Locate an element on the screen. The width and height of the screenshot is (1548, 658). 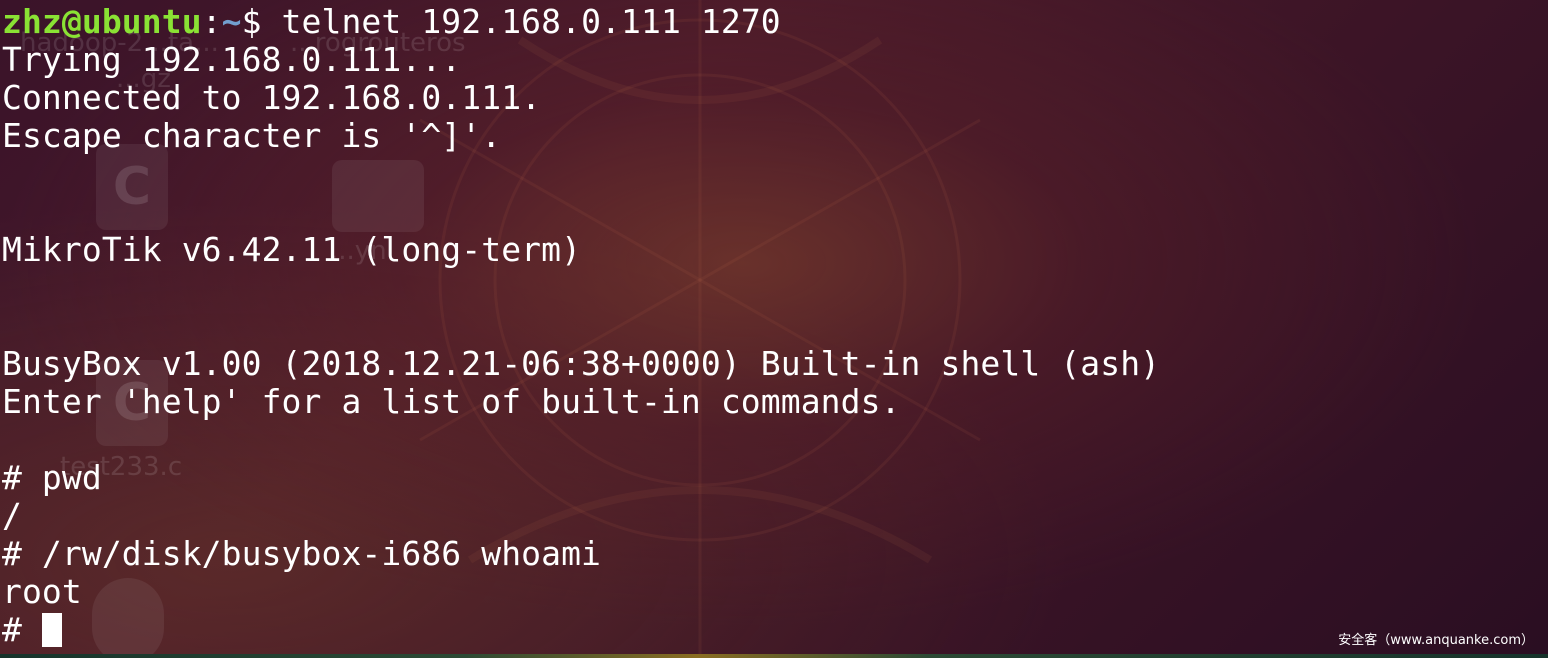
output-line: Escape character is '^]'. is located at coordinates (252, 135).